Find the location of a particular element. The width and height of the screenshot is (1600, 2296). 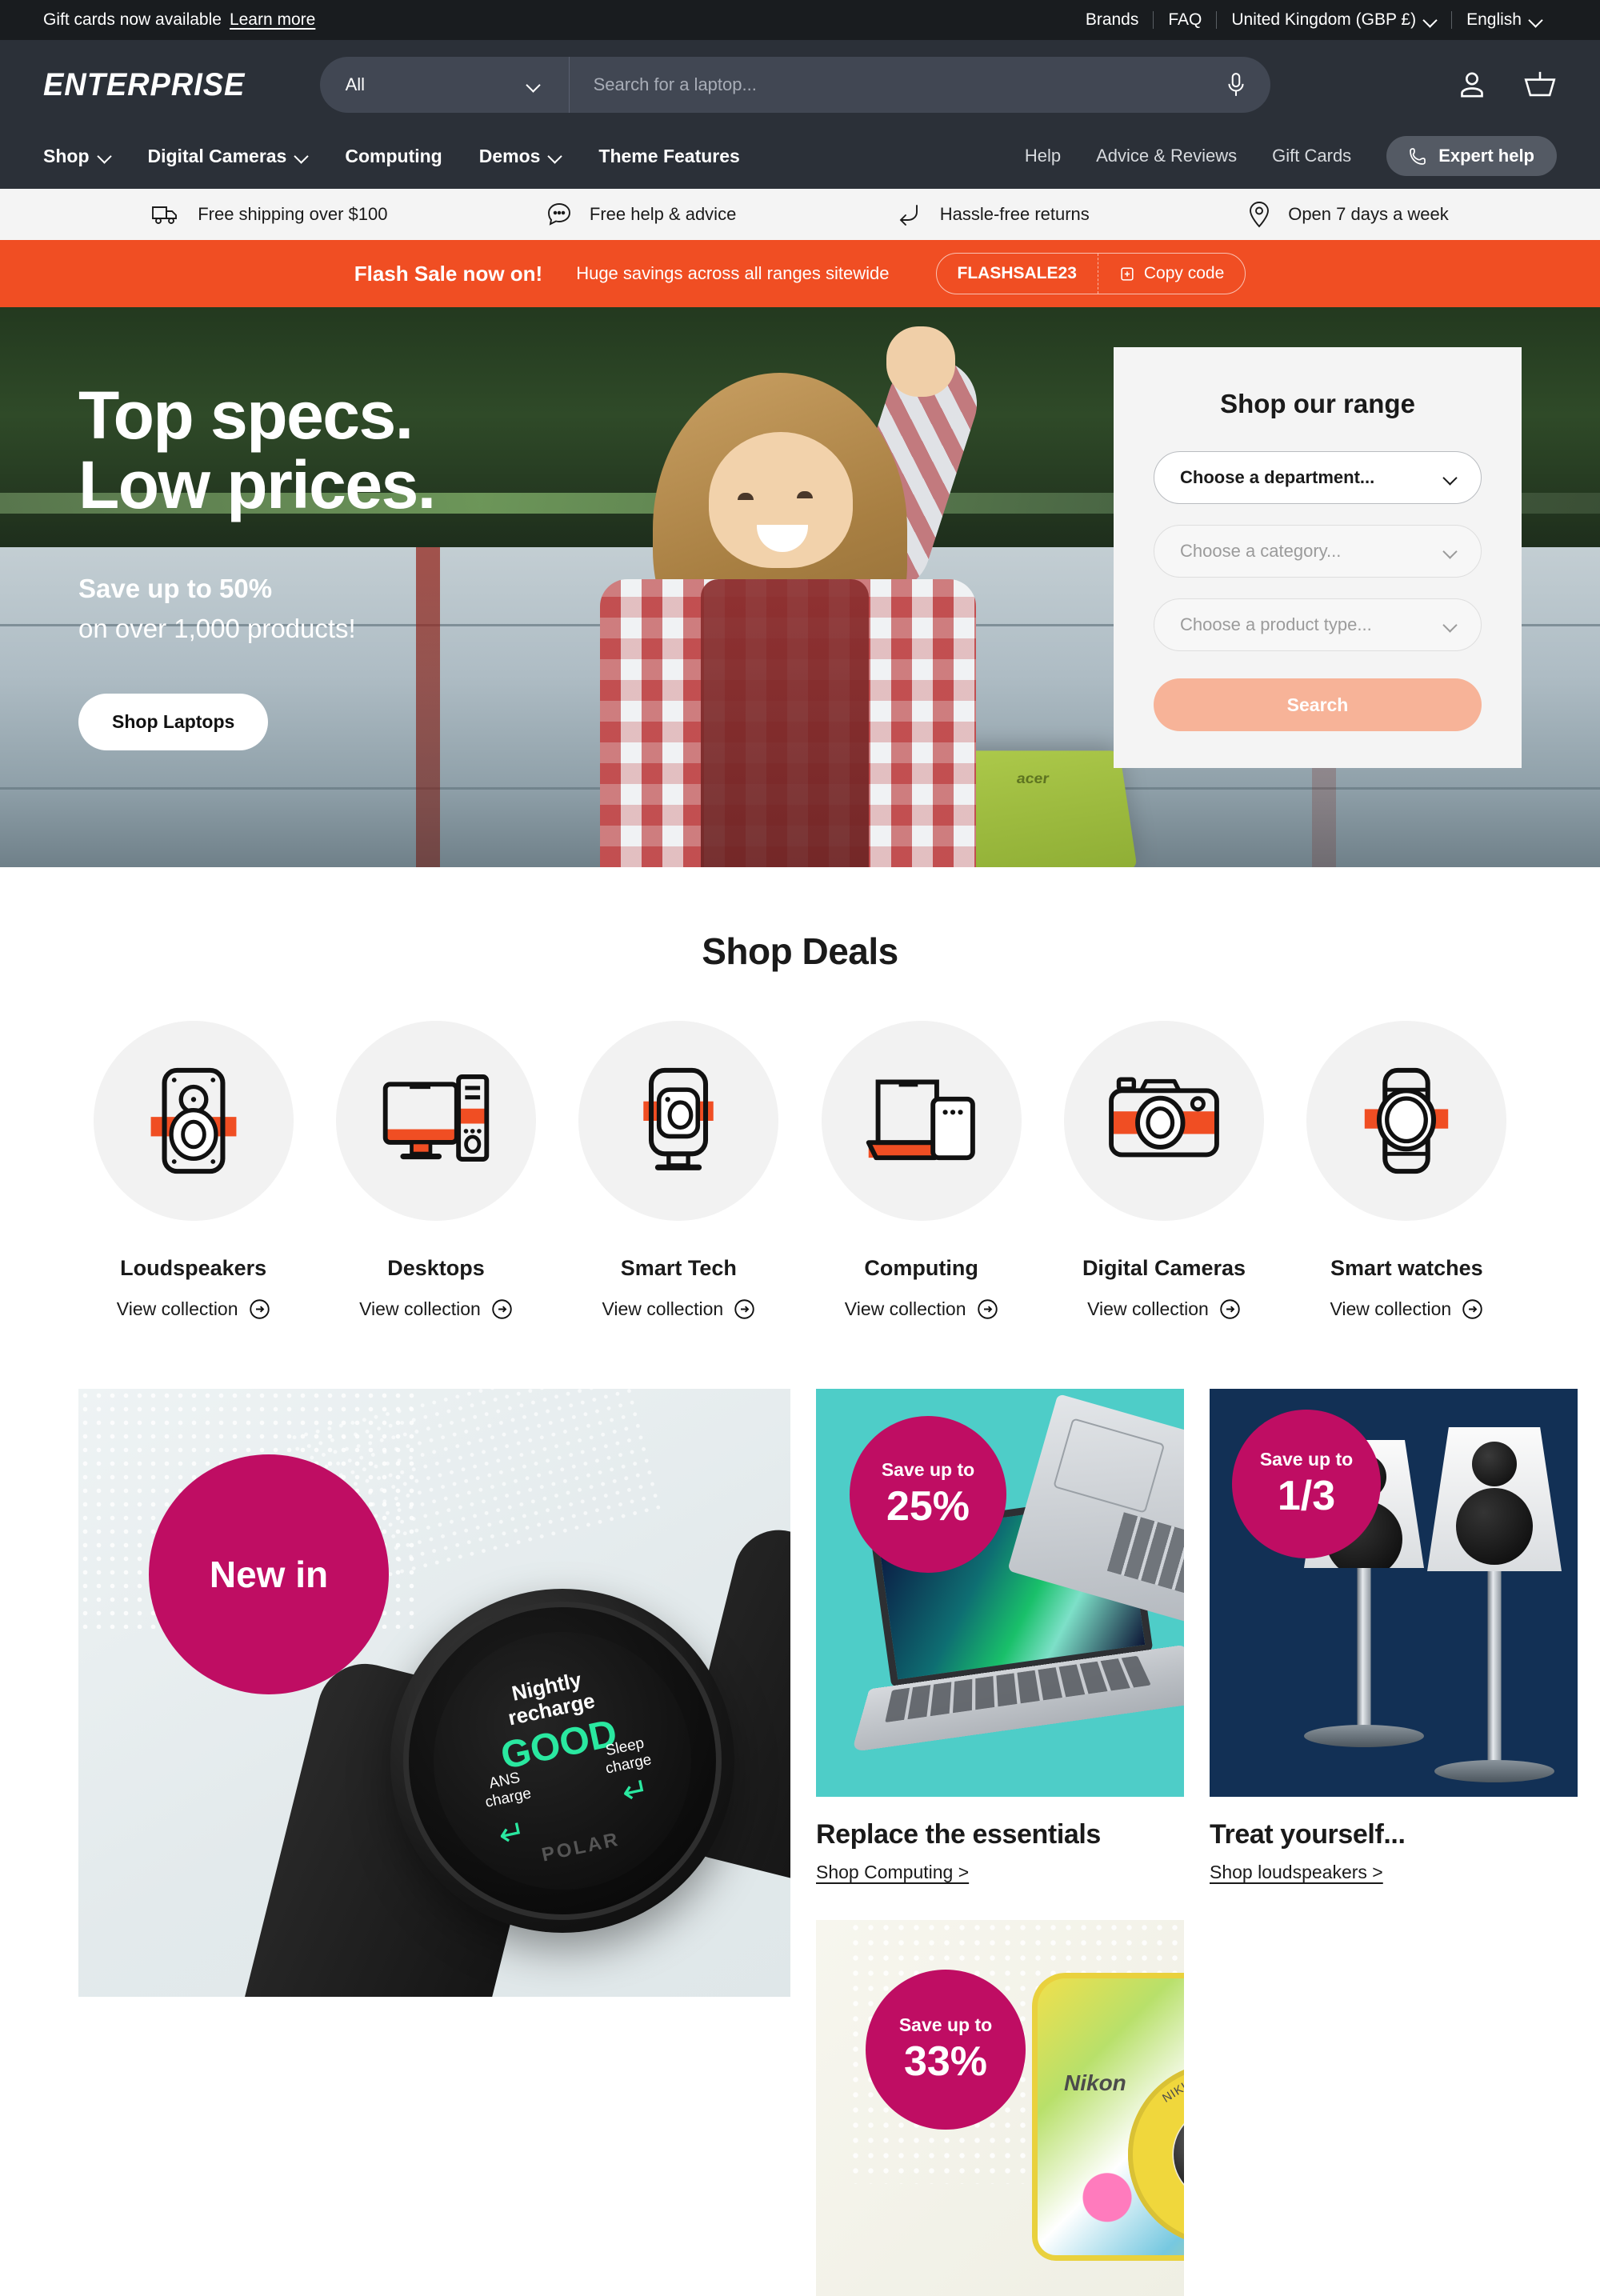

save-25-badge: Save up to 25% is located at coordinates (928, 1494).